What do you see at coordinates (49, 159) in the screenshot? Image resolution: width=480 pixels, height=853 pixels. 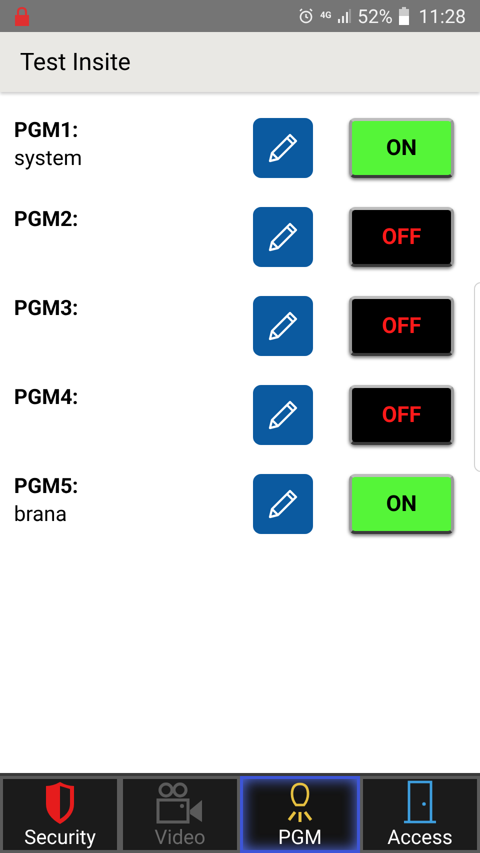 I see `output-description: system` at bounding box center [49, 159].